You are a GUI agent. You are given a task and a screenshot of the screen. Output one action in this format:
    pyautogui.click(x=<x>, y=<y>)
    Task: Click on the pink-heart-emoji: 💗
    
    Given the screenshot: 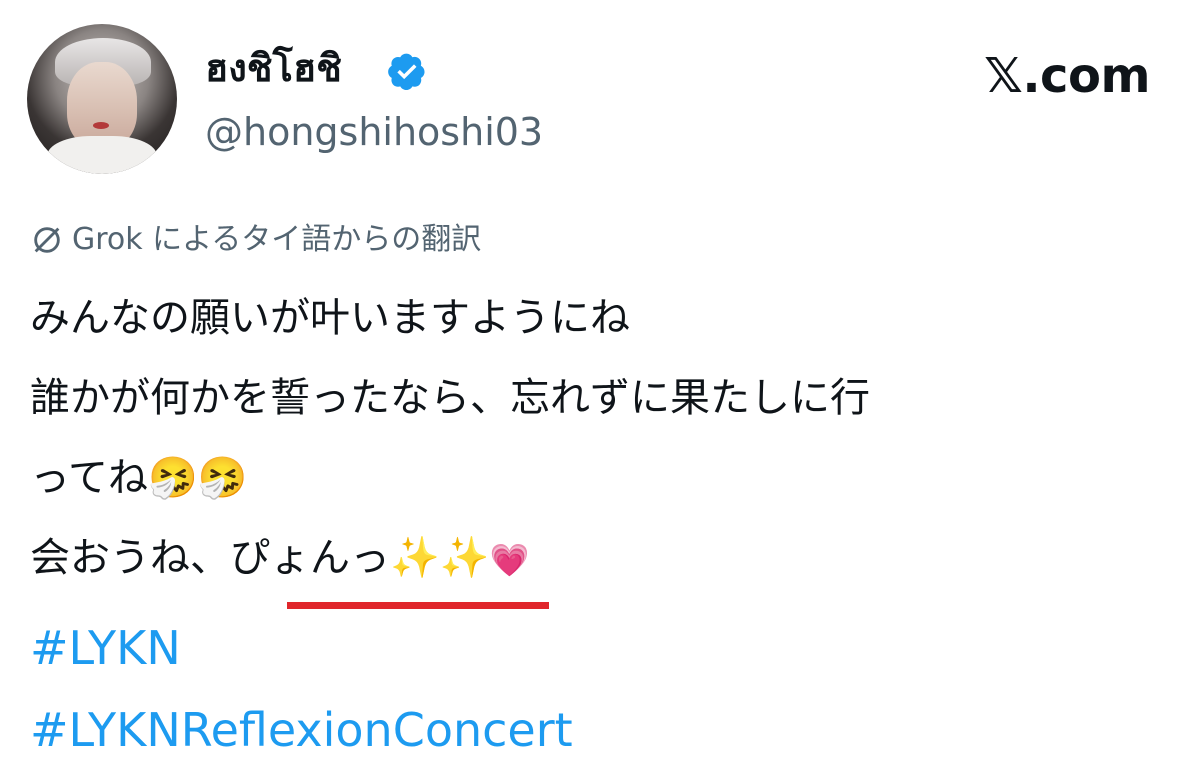 What is the action you would take?
    pyautogui.click(x=509, y=560)
    